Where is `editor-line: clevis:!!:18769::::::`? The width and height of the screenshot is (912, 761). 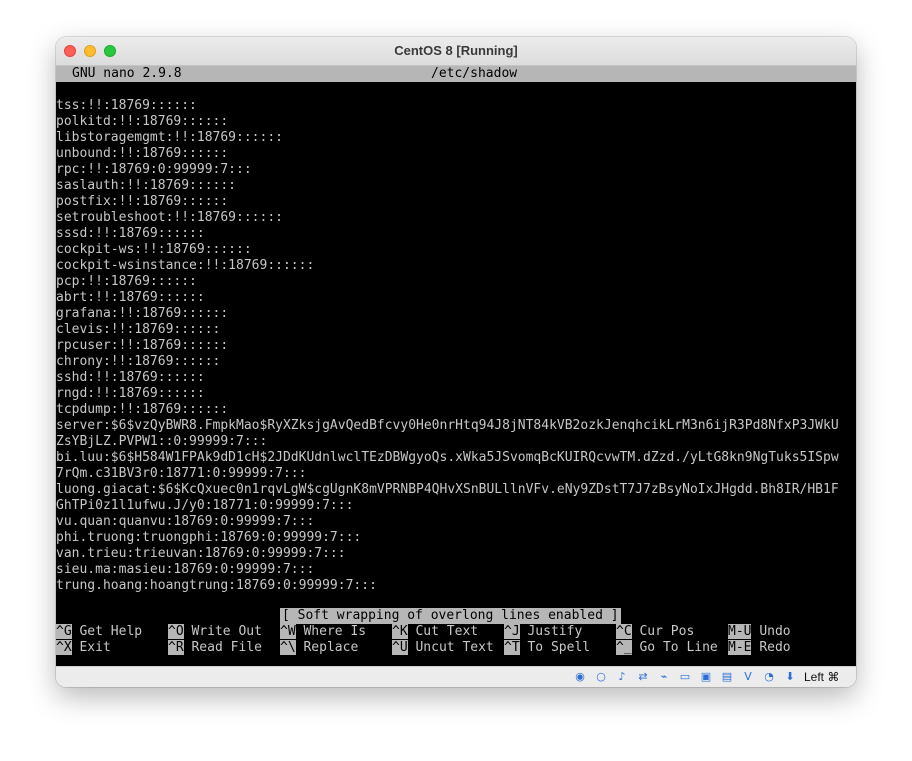 editor-line: clevis:!!:18769:::::: is located at coordinates (138, 329).